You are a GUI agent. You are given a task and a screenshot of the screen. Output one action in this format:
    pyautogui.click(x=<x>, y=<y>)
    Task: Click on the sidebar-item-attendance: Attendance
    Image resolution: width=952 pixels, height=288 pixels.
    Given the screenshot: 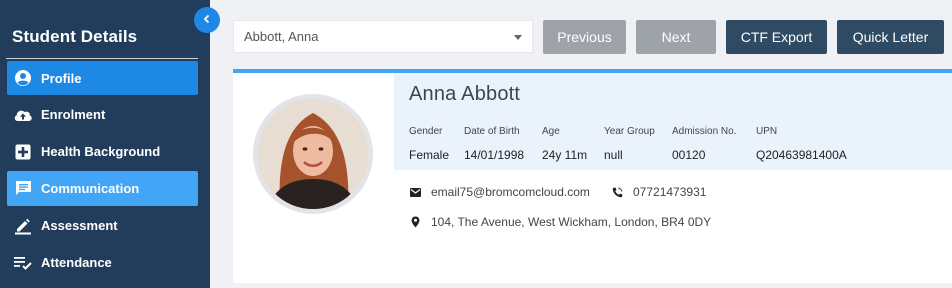 What is the action you would take?
    pyautogui.click(x=102, y=262)
    